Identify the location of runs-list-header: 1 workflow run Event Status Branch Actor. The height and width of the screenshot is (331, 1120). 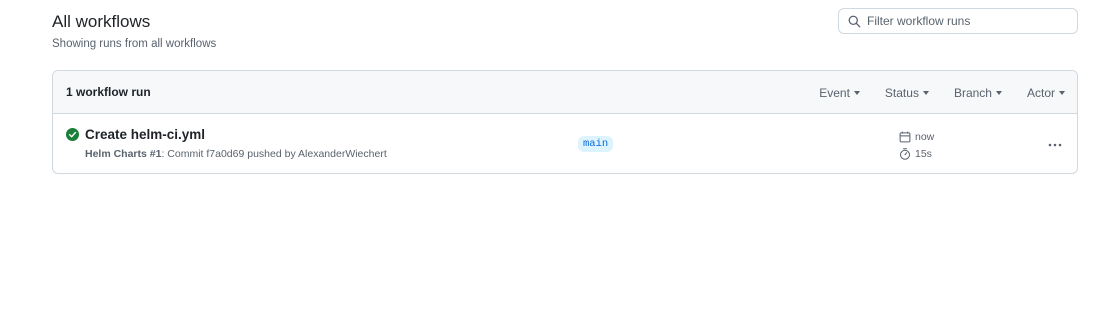
(565, 92).